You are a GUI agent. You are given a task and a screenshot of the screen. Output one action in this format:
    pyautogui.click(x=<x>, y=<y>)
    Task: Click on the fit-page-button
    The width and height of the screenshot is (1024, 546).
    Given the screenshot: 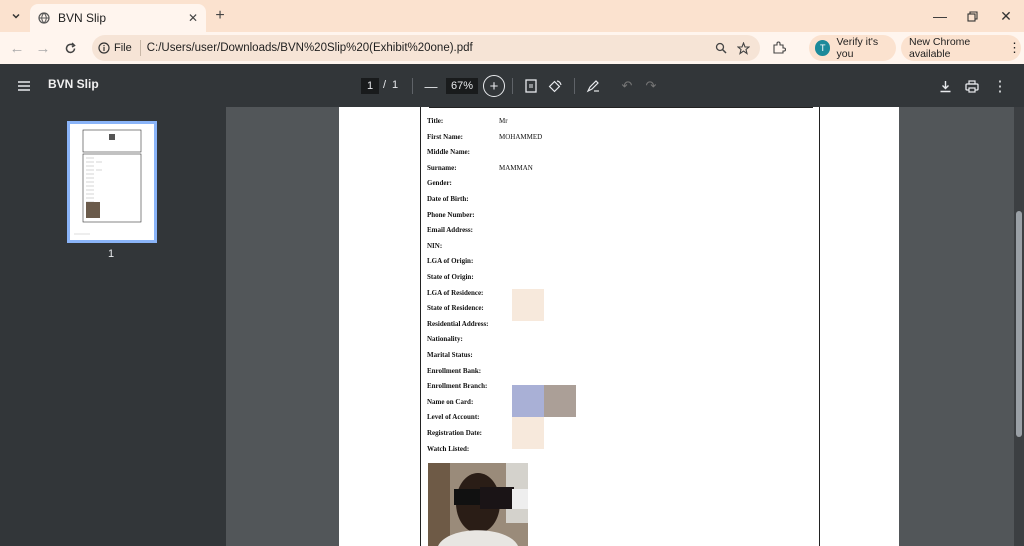 What is the action you would take?
    pyautogui.click(x=531, y=86)
    